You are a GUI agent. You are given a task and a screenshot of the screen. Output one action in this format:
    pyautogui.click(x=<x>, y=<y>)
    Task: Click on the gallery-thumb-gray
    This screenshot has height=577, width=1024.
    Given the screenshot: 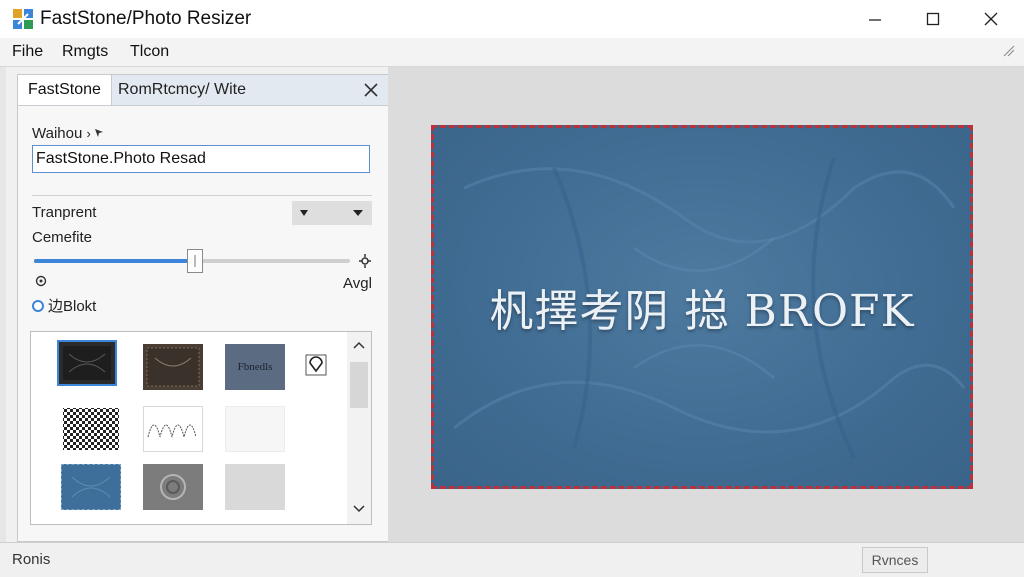 What is the action you would take?
    pyautogui.click(x=255, y=487)
    